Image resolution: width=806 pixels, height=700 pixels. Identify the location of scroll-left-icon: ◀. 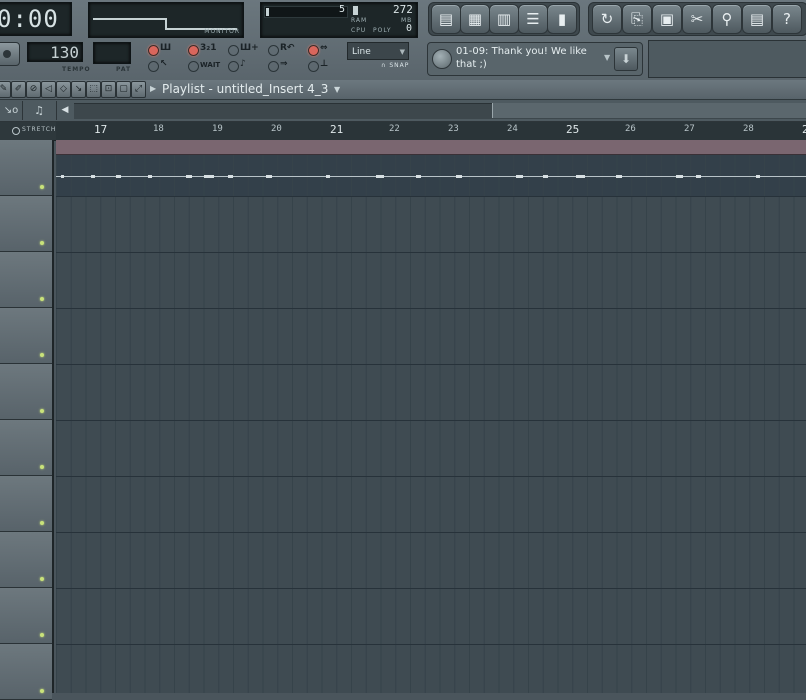
(65, 110).